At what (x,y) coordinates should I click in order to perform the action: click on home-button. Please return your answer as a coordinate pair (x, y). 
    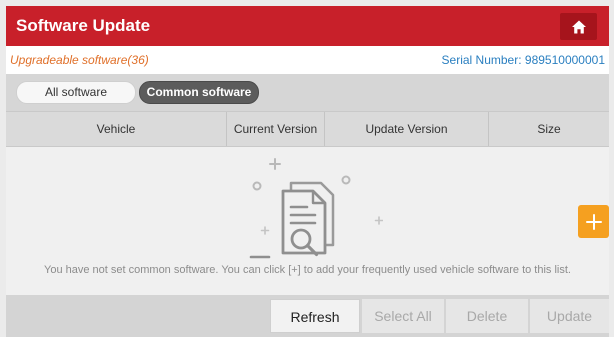
    Looking at the image, I should click on (578, 26).